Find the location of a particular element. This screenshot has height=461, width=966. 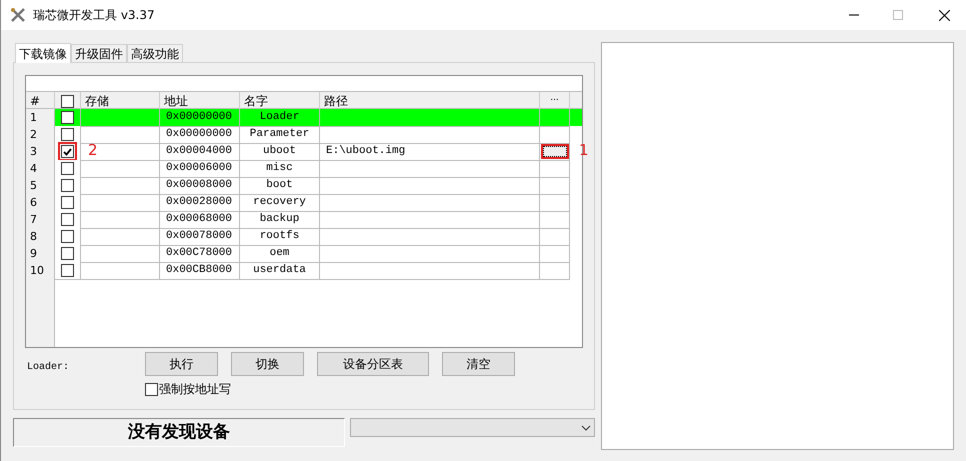

table-cell: userdata is located at coordinates (280, 271).